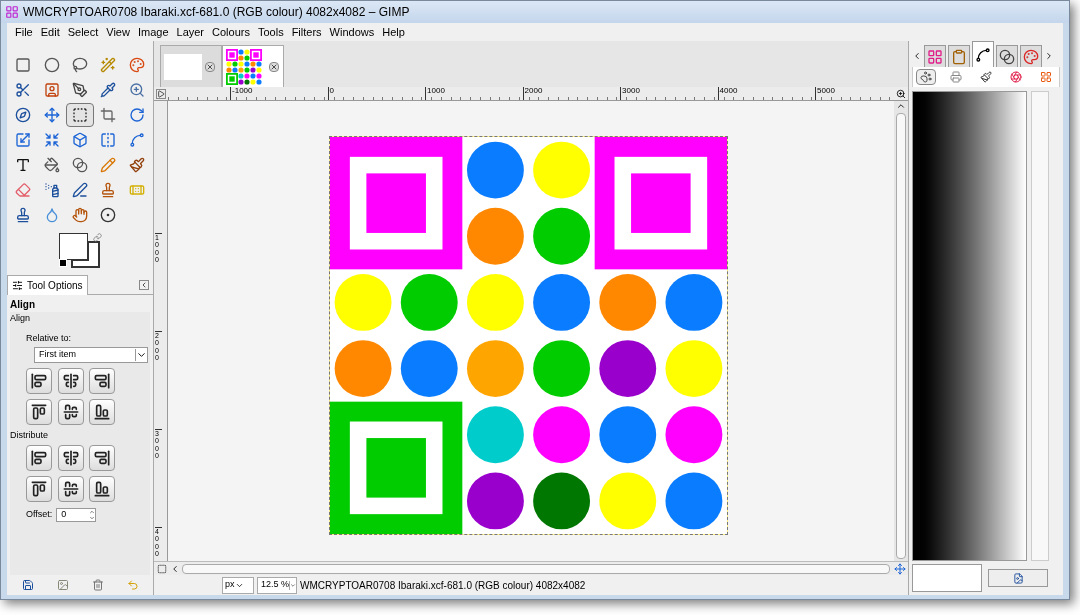 Image resolution: width=1080 pixels, height=615 pixels. I want to click on pipette-icon, so click(108, 90).